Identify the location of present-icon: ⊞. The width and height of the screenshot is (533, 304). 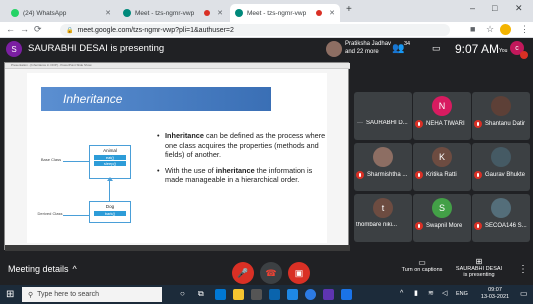
(479, 261).